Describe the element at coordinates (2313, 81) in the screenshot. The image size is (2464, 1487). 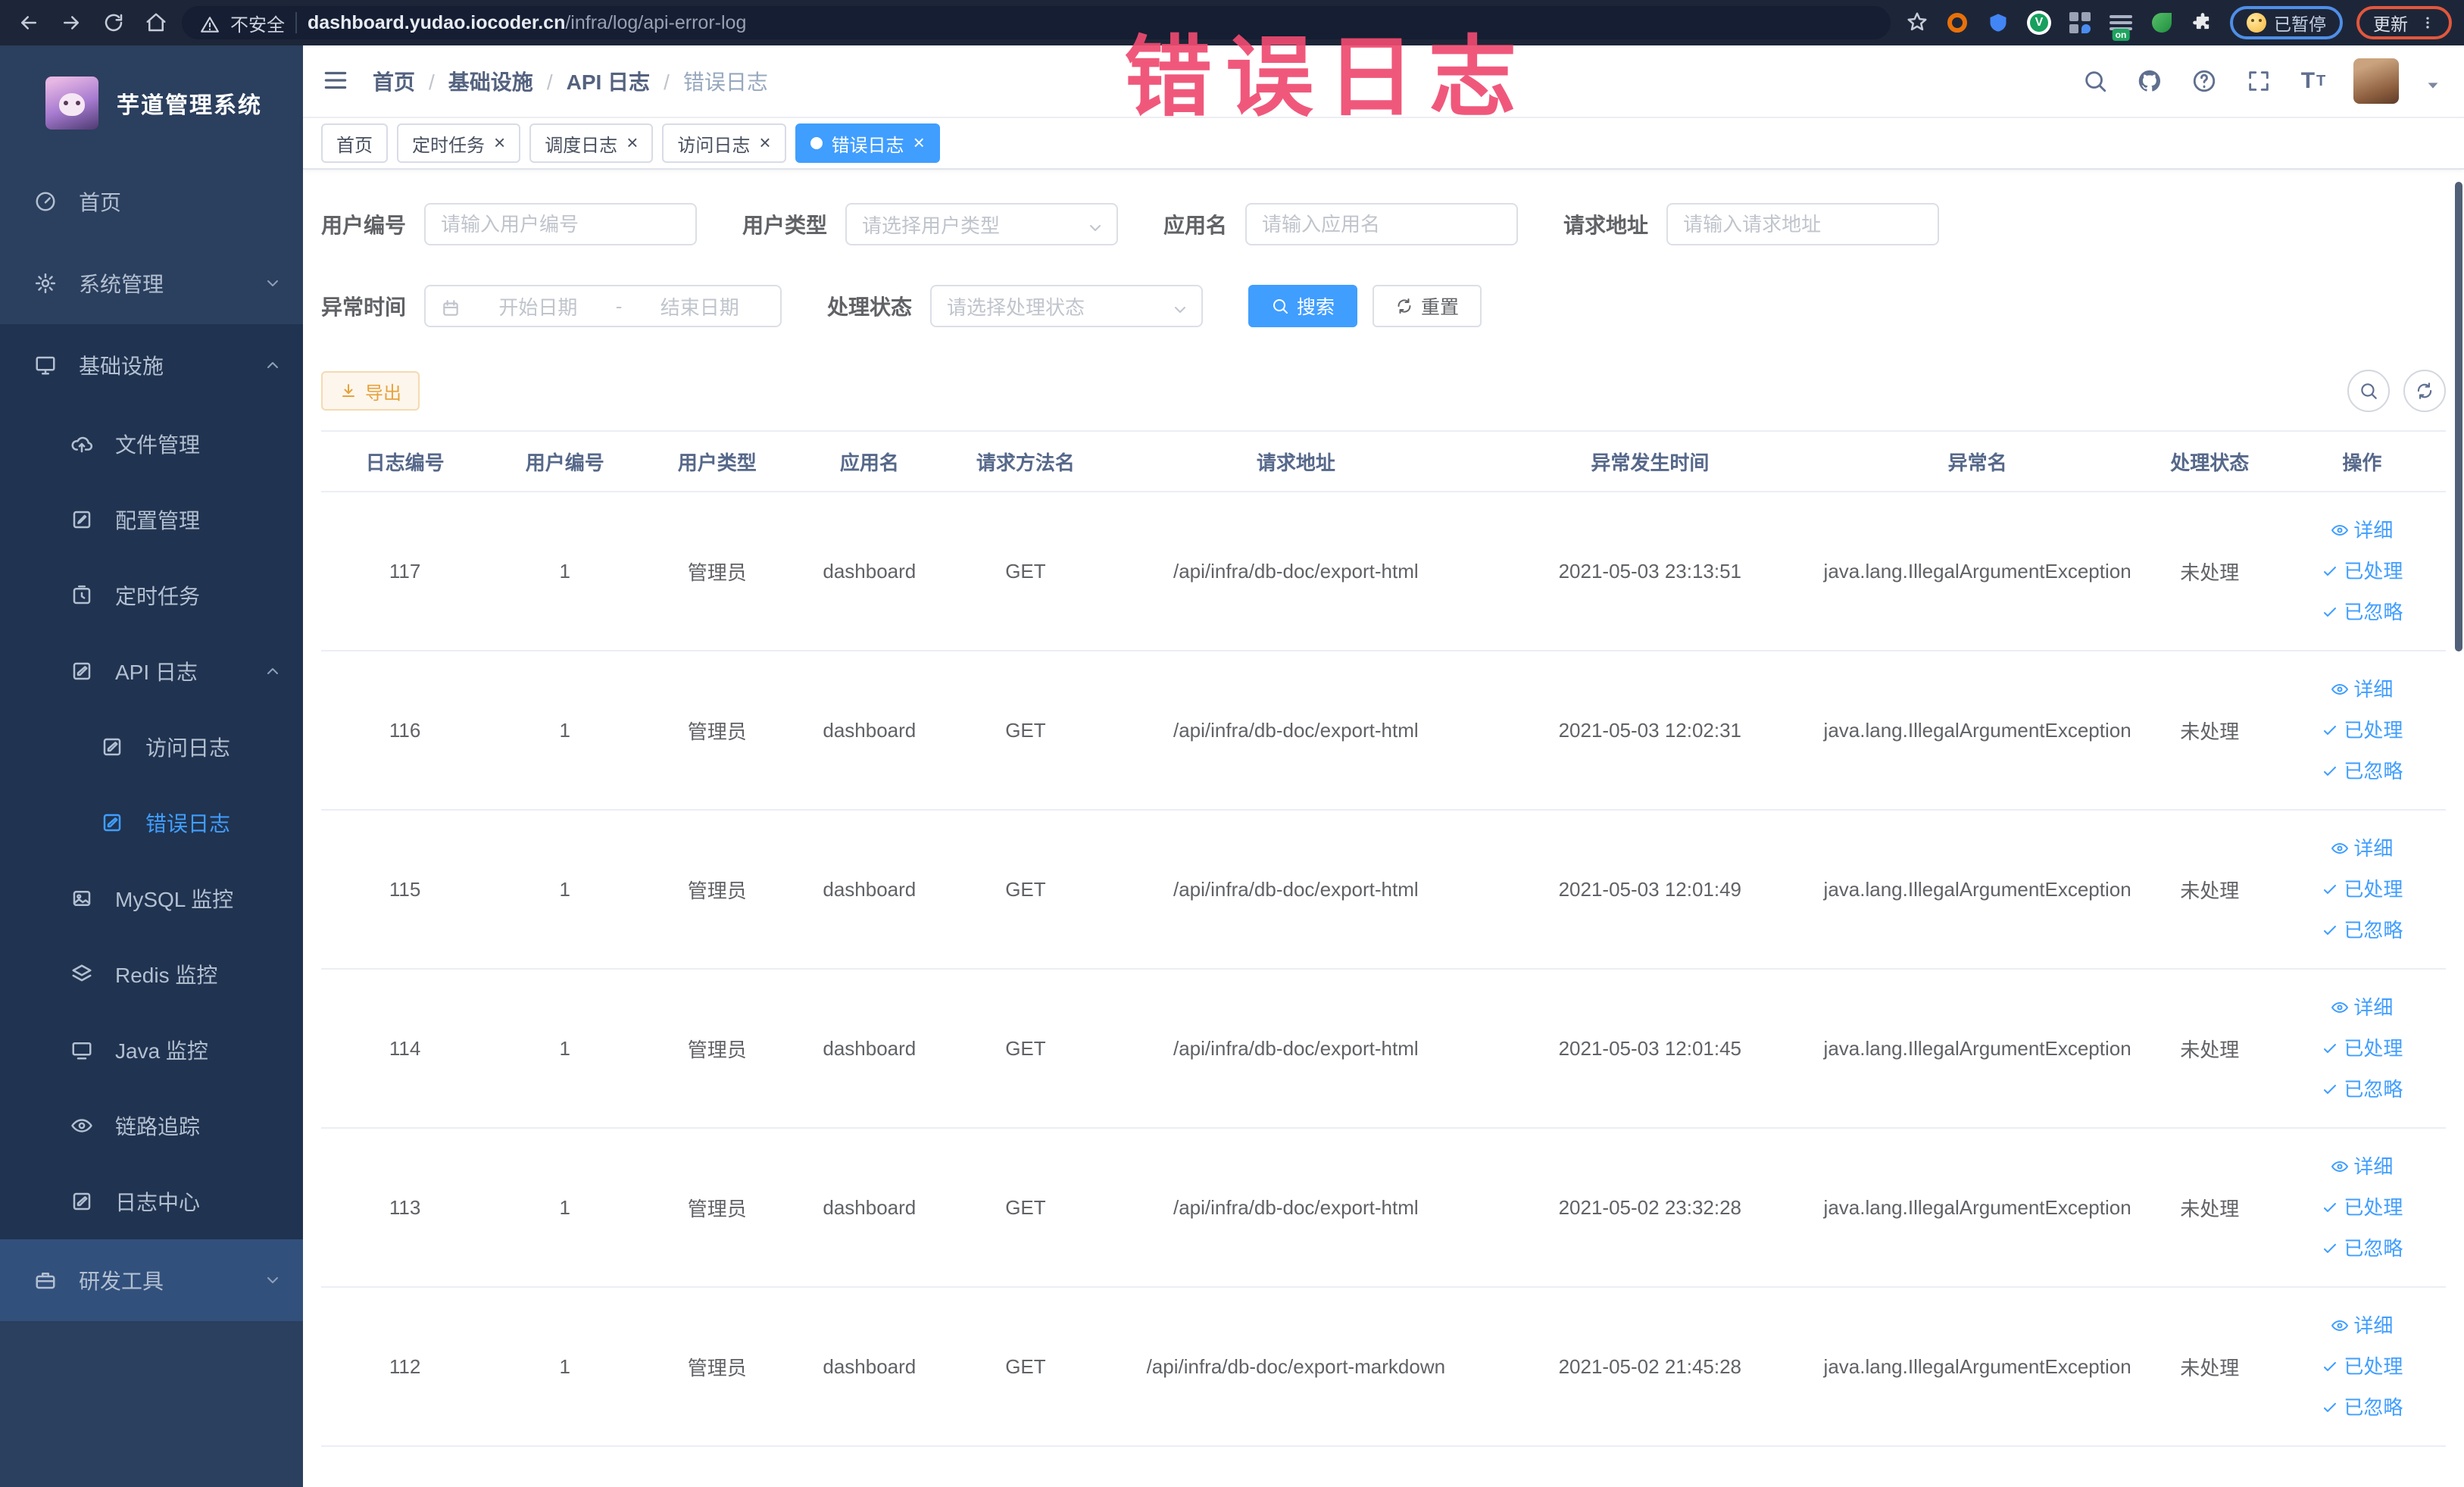
I see `font-size-icon` at that location.